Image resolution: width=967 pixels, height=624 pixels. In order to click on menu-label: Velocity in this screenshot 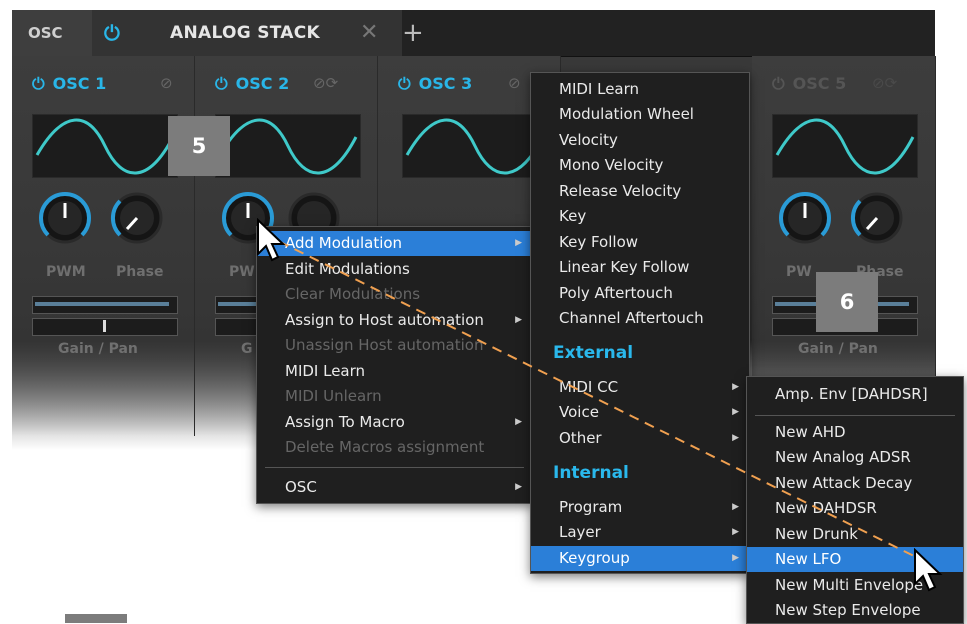, I will do `click(588, 140)`.